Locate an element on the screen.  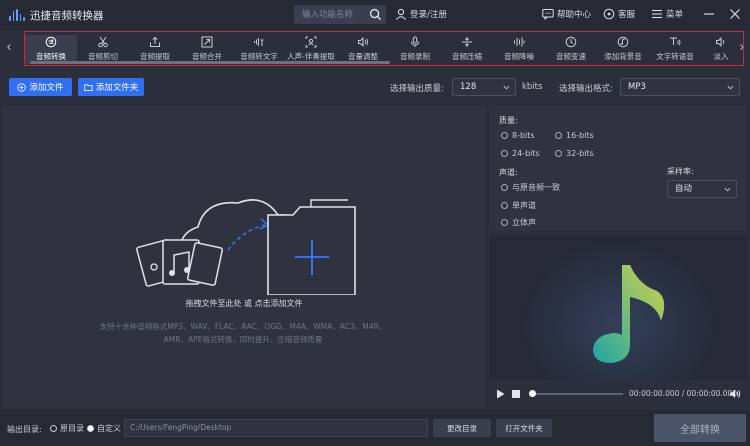
radio-channel-mono: 单声道 is located at coordinates (518, 205).